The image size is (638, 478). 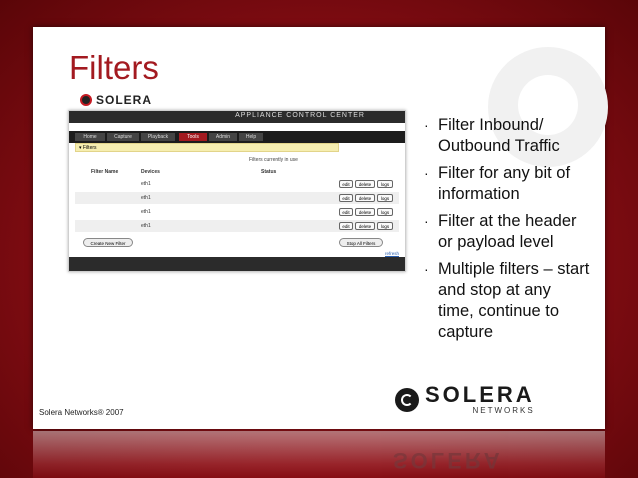 What do you see at coordinates (90, 137) in the screenshot?
I see `tab-home: Home` at bounding box center [90, 137].